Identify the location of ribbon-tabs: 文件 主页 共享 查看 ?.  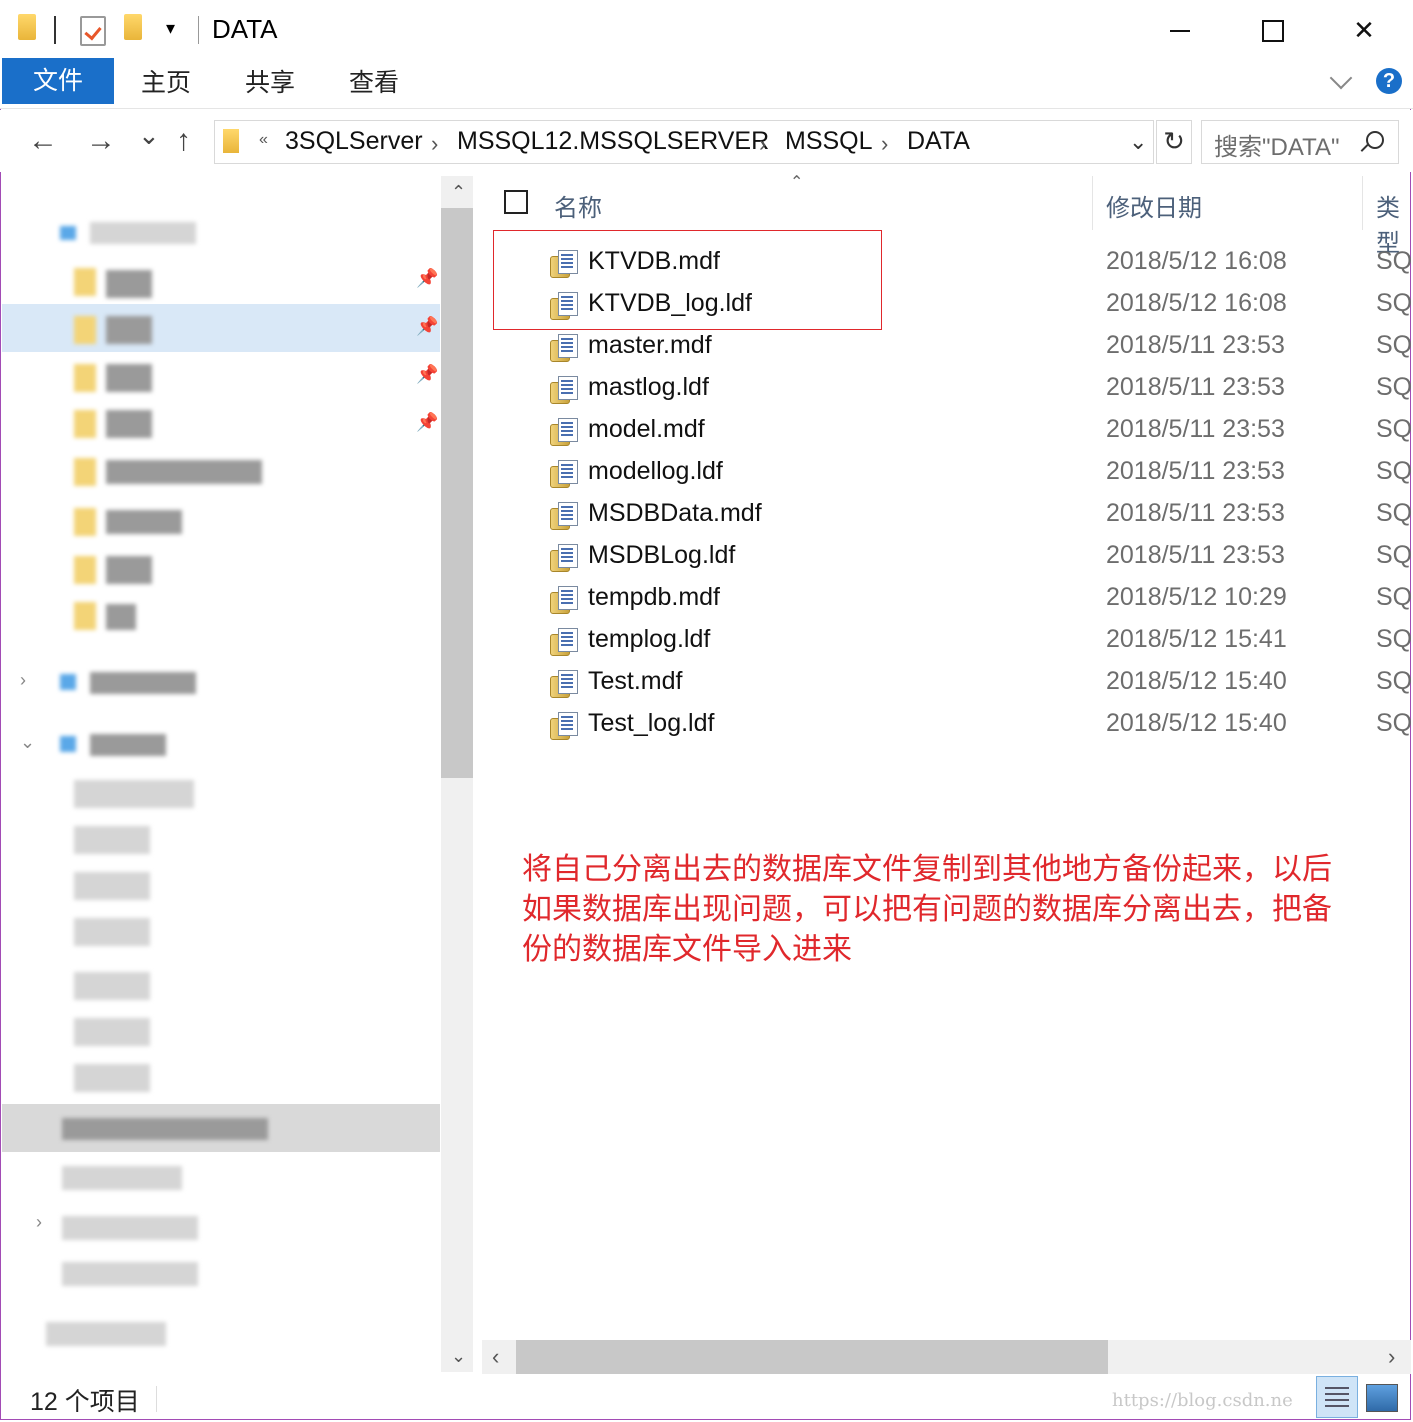
(706, 83).